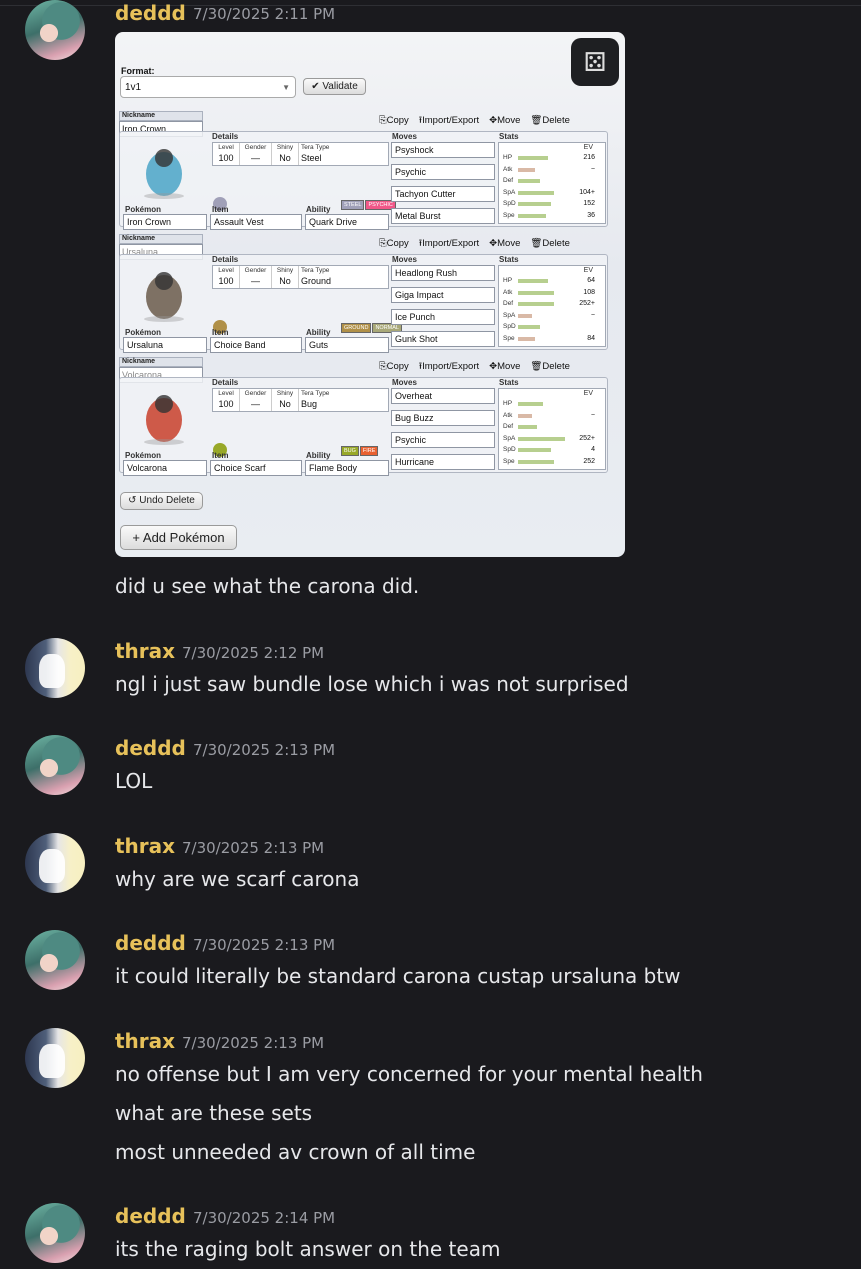  Describe the element at coordinates (300, 277) in the screenshot. I see `details-box: Level 100 Gender — Shiny No Tera Type Ground` at that location.